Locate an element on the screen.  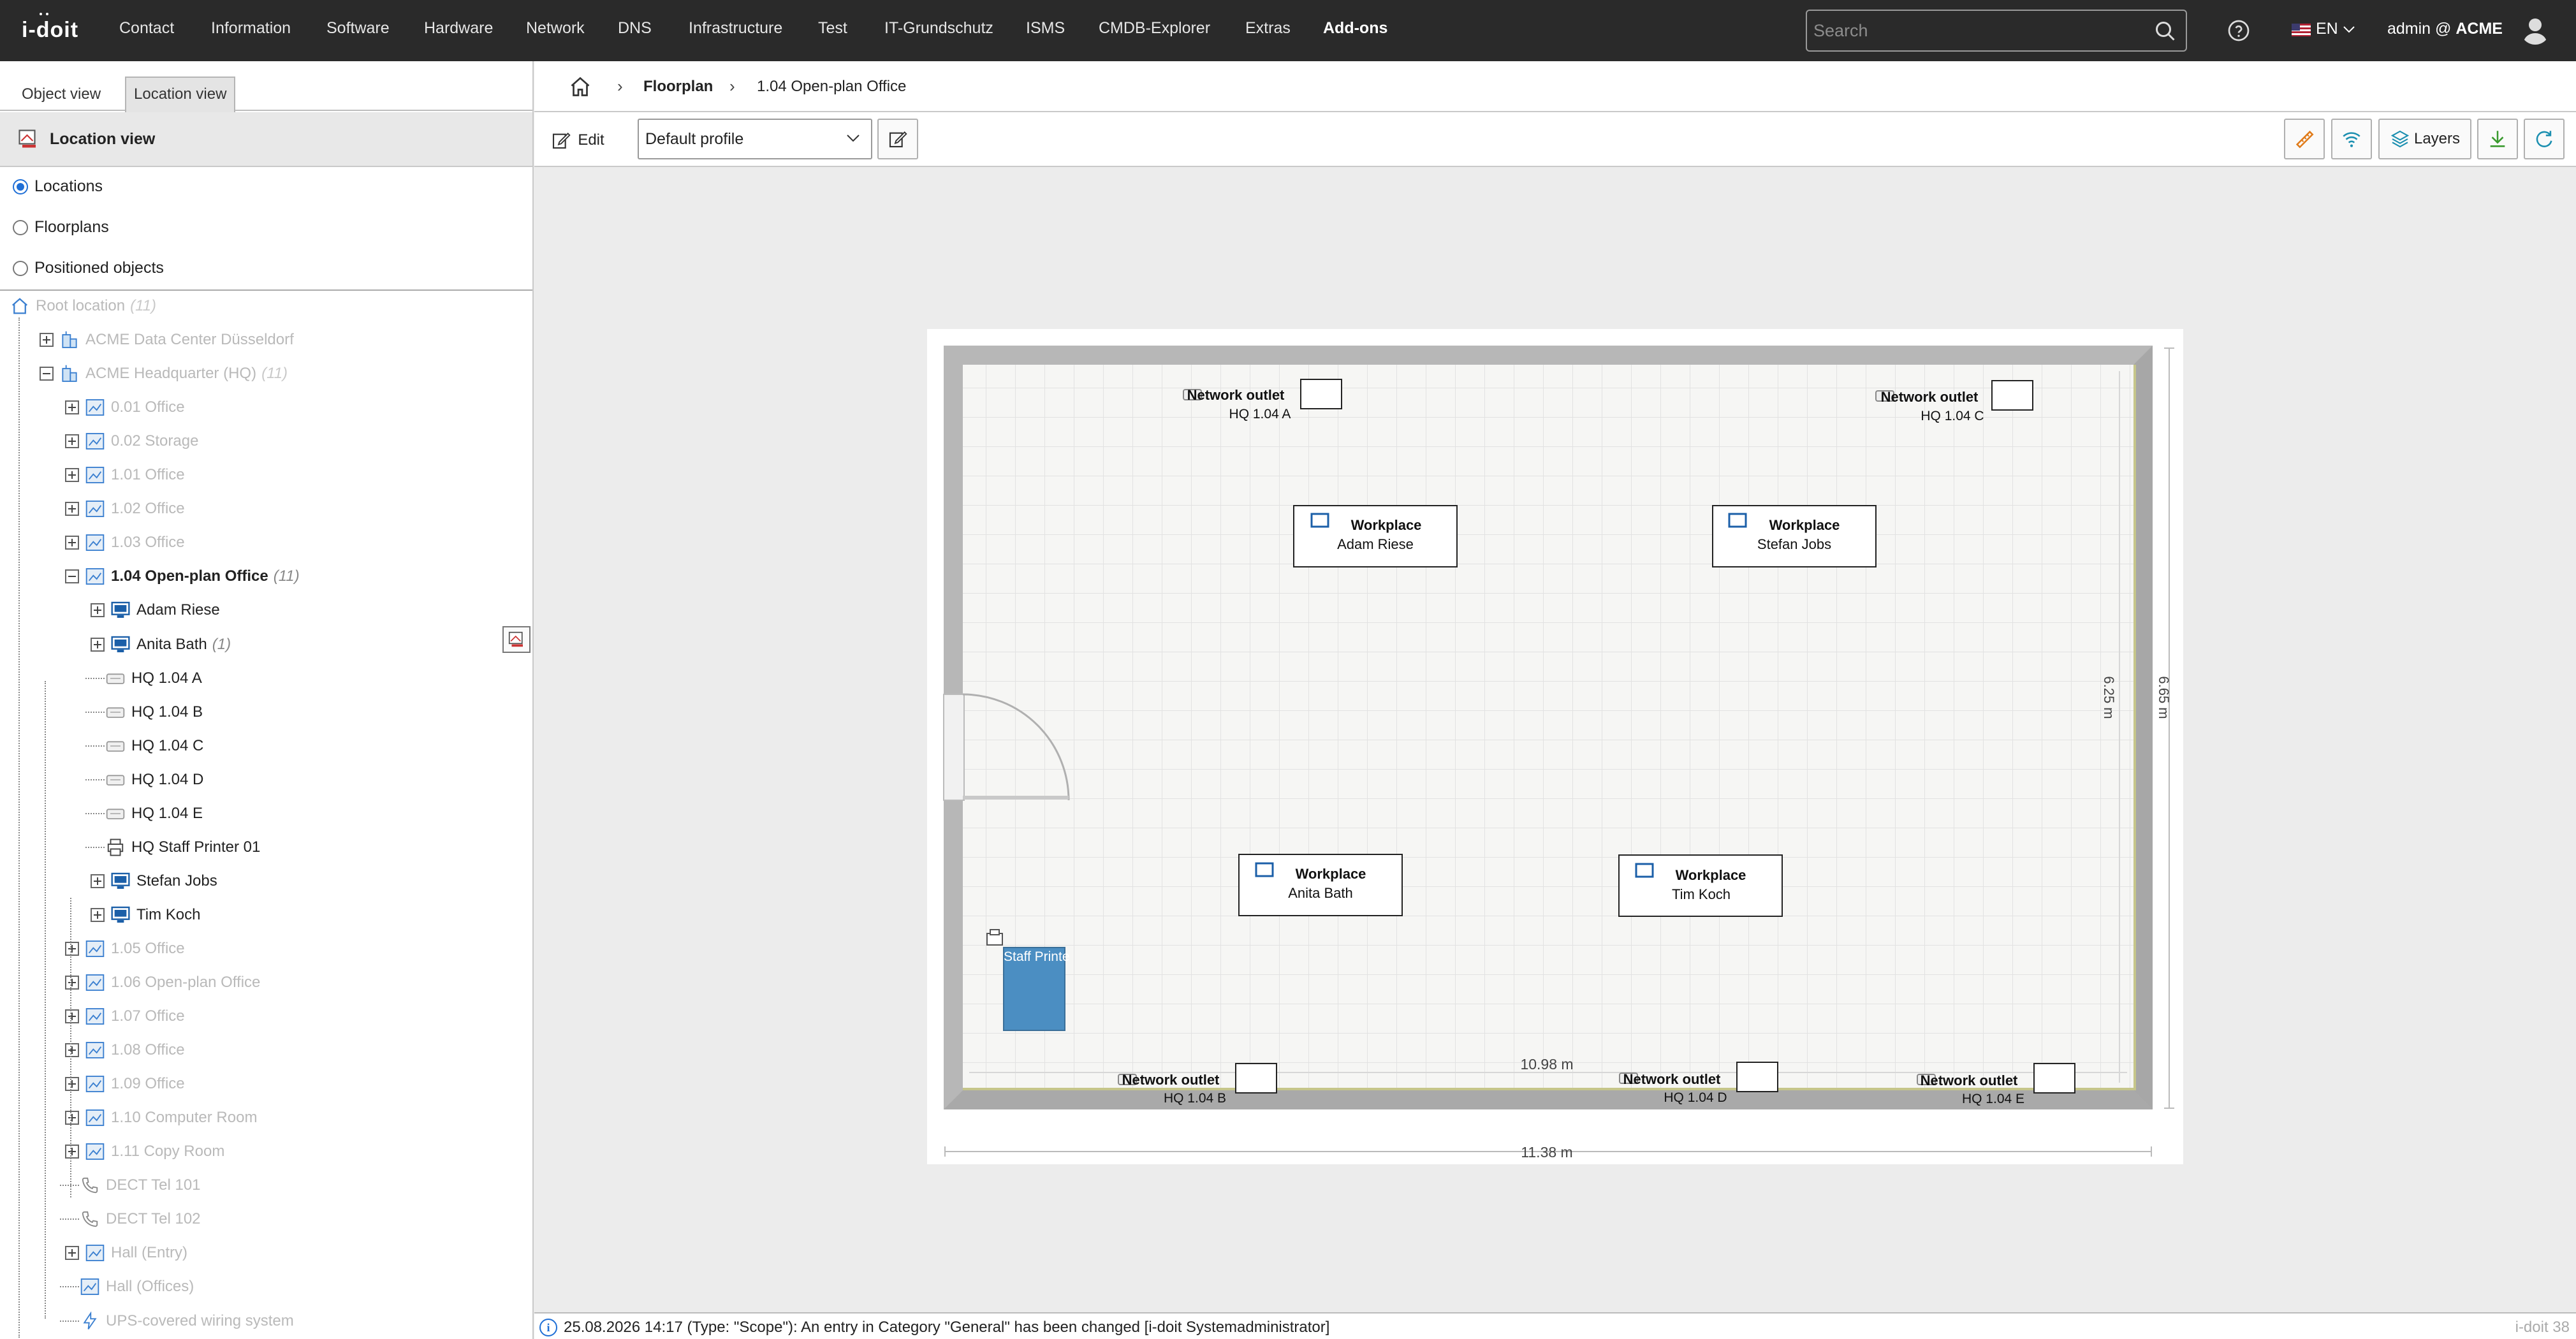
workplace-tim-koch: Workplace Tim Koch is located at coordinates (1700, 886).